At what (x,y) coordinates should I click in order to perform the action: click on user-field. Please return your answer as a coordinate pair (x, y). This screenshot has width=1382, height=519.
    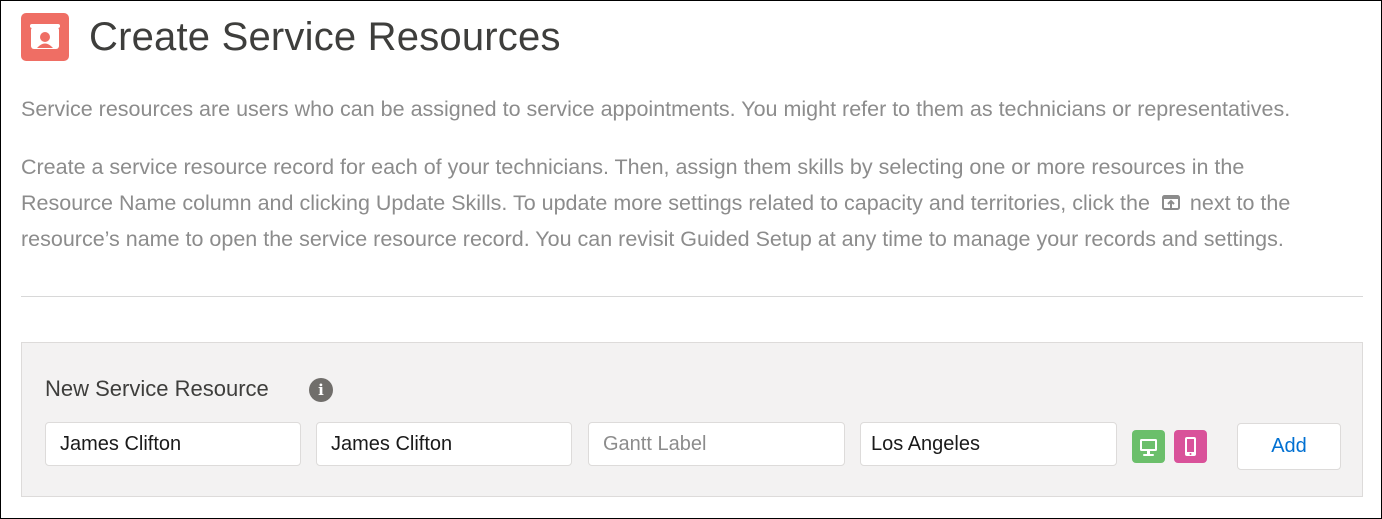
    Looking at the image, I should click on (173, 444).